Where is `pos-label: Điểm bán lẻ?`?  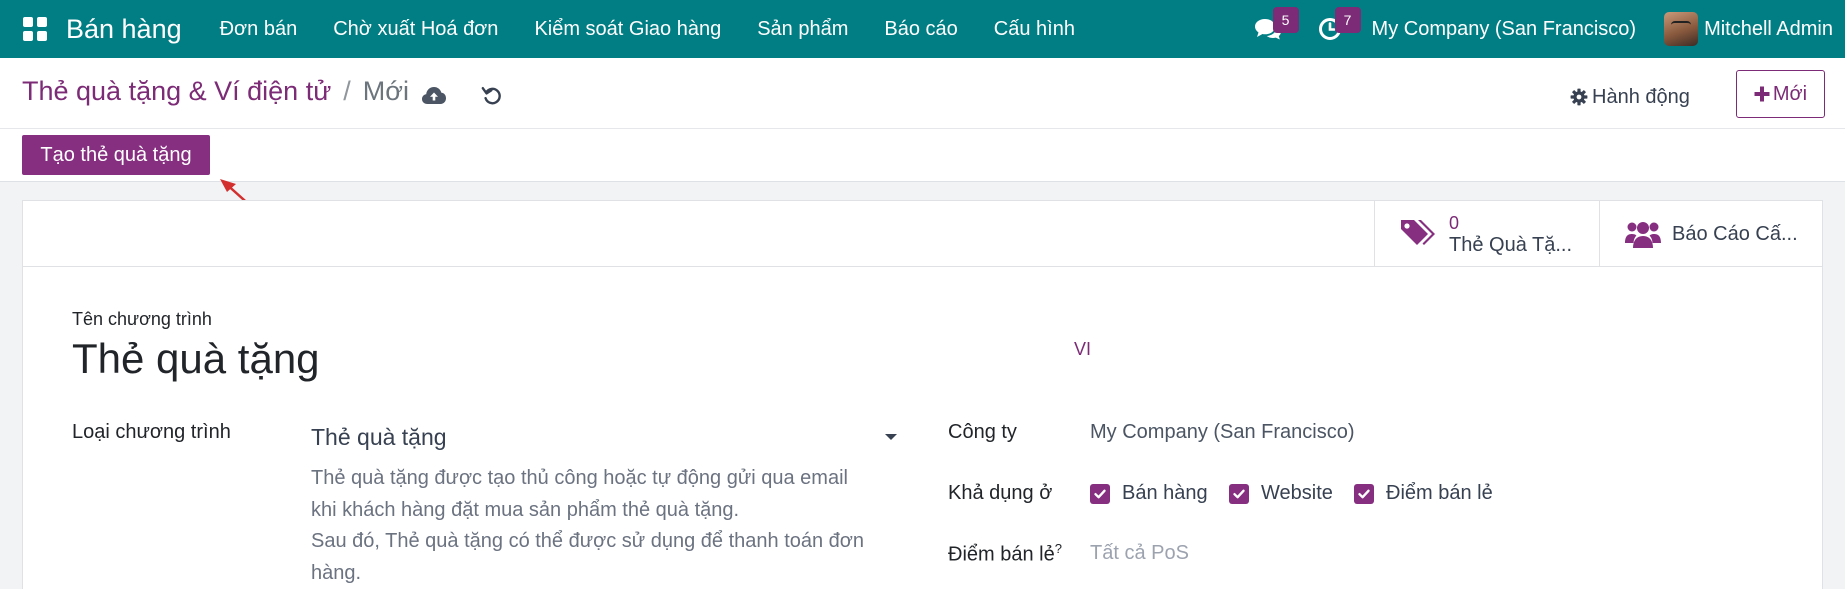 pos-label: Điểm bán lẻ? is located at coordinates (1005, 553).